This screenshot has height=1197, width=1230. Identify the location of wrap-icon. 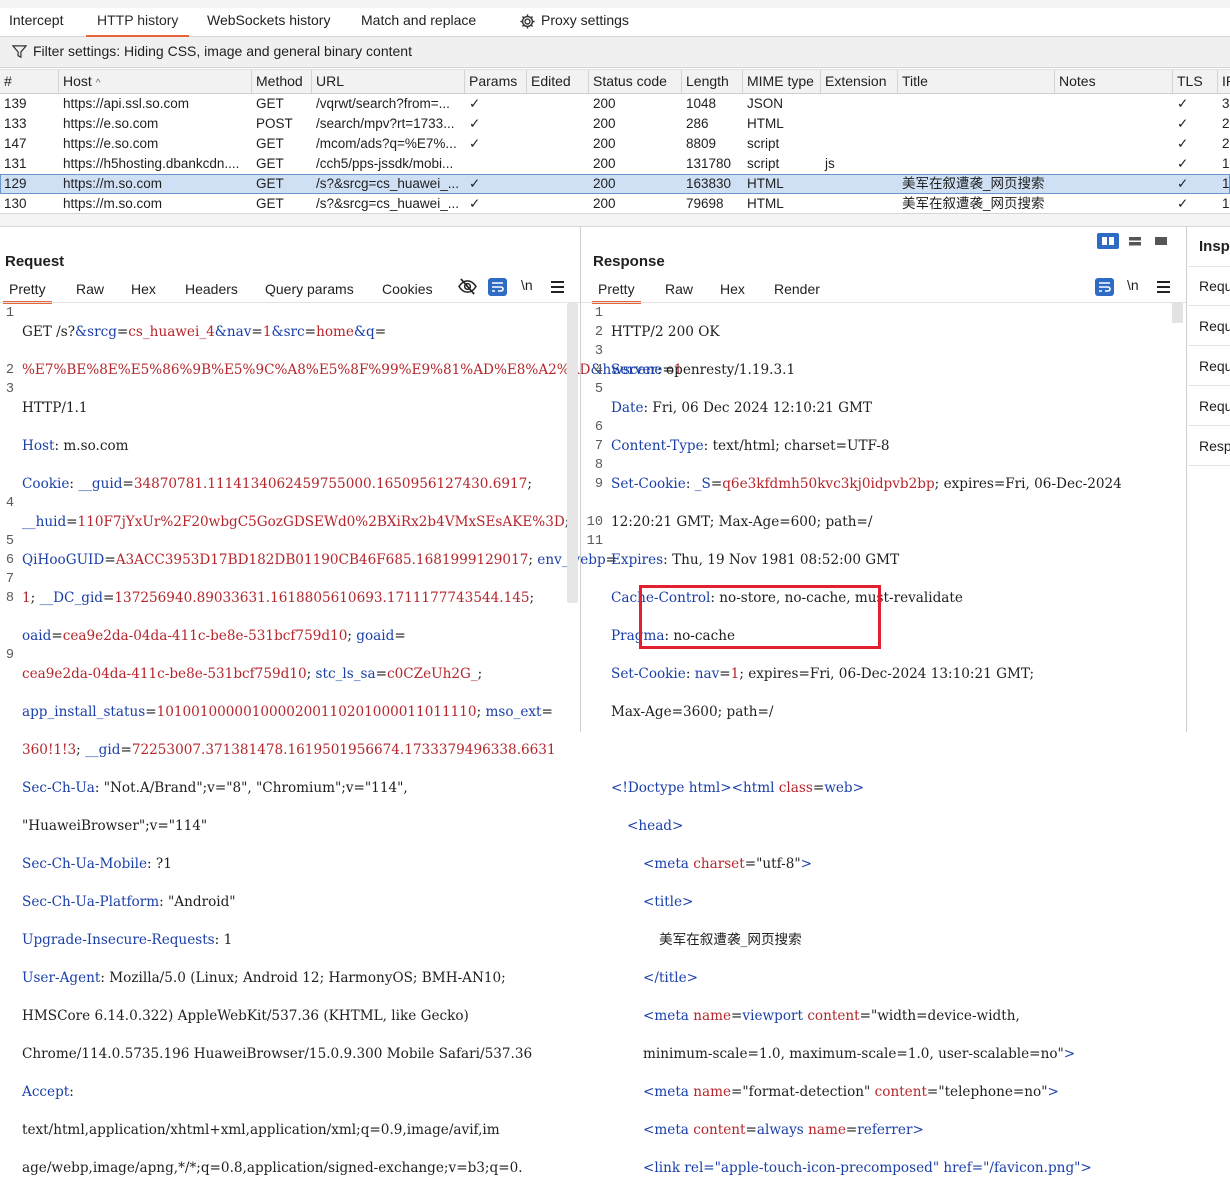
(1105, 287).